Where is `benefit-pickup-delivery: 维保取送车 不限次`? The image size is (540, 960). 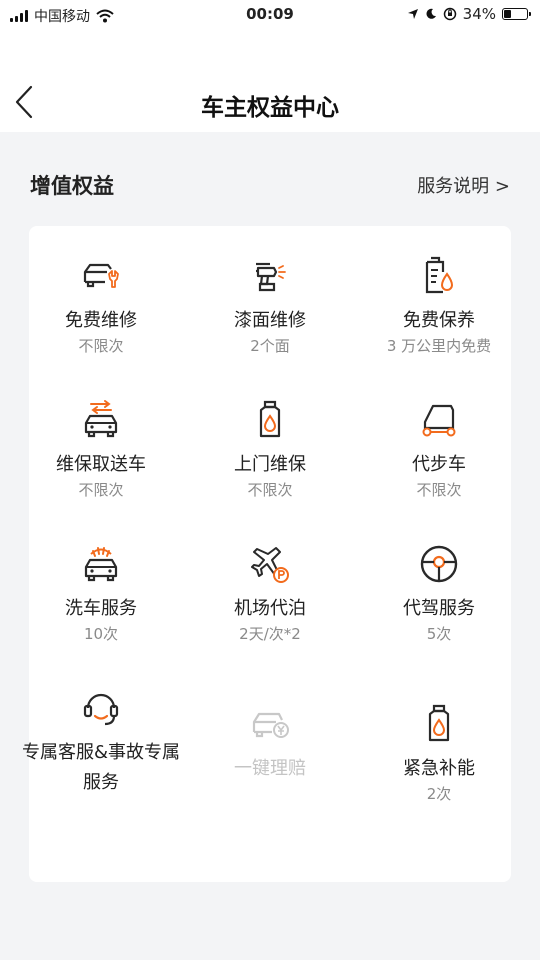
benefit-pickup-delivery: 维保取送车 不限次 is located at coordinates (101, 449).